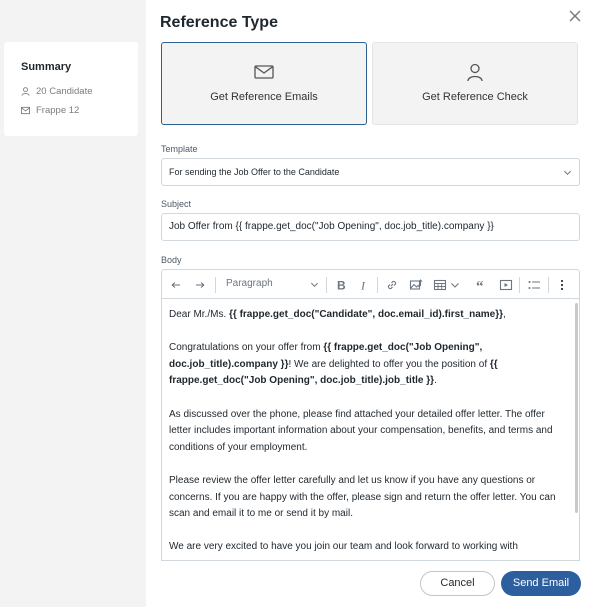  Describe the element at coordinates (58, 110) in the screenshot. I see `summary-opening-label: Frappe 12` at that location.